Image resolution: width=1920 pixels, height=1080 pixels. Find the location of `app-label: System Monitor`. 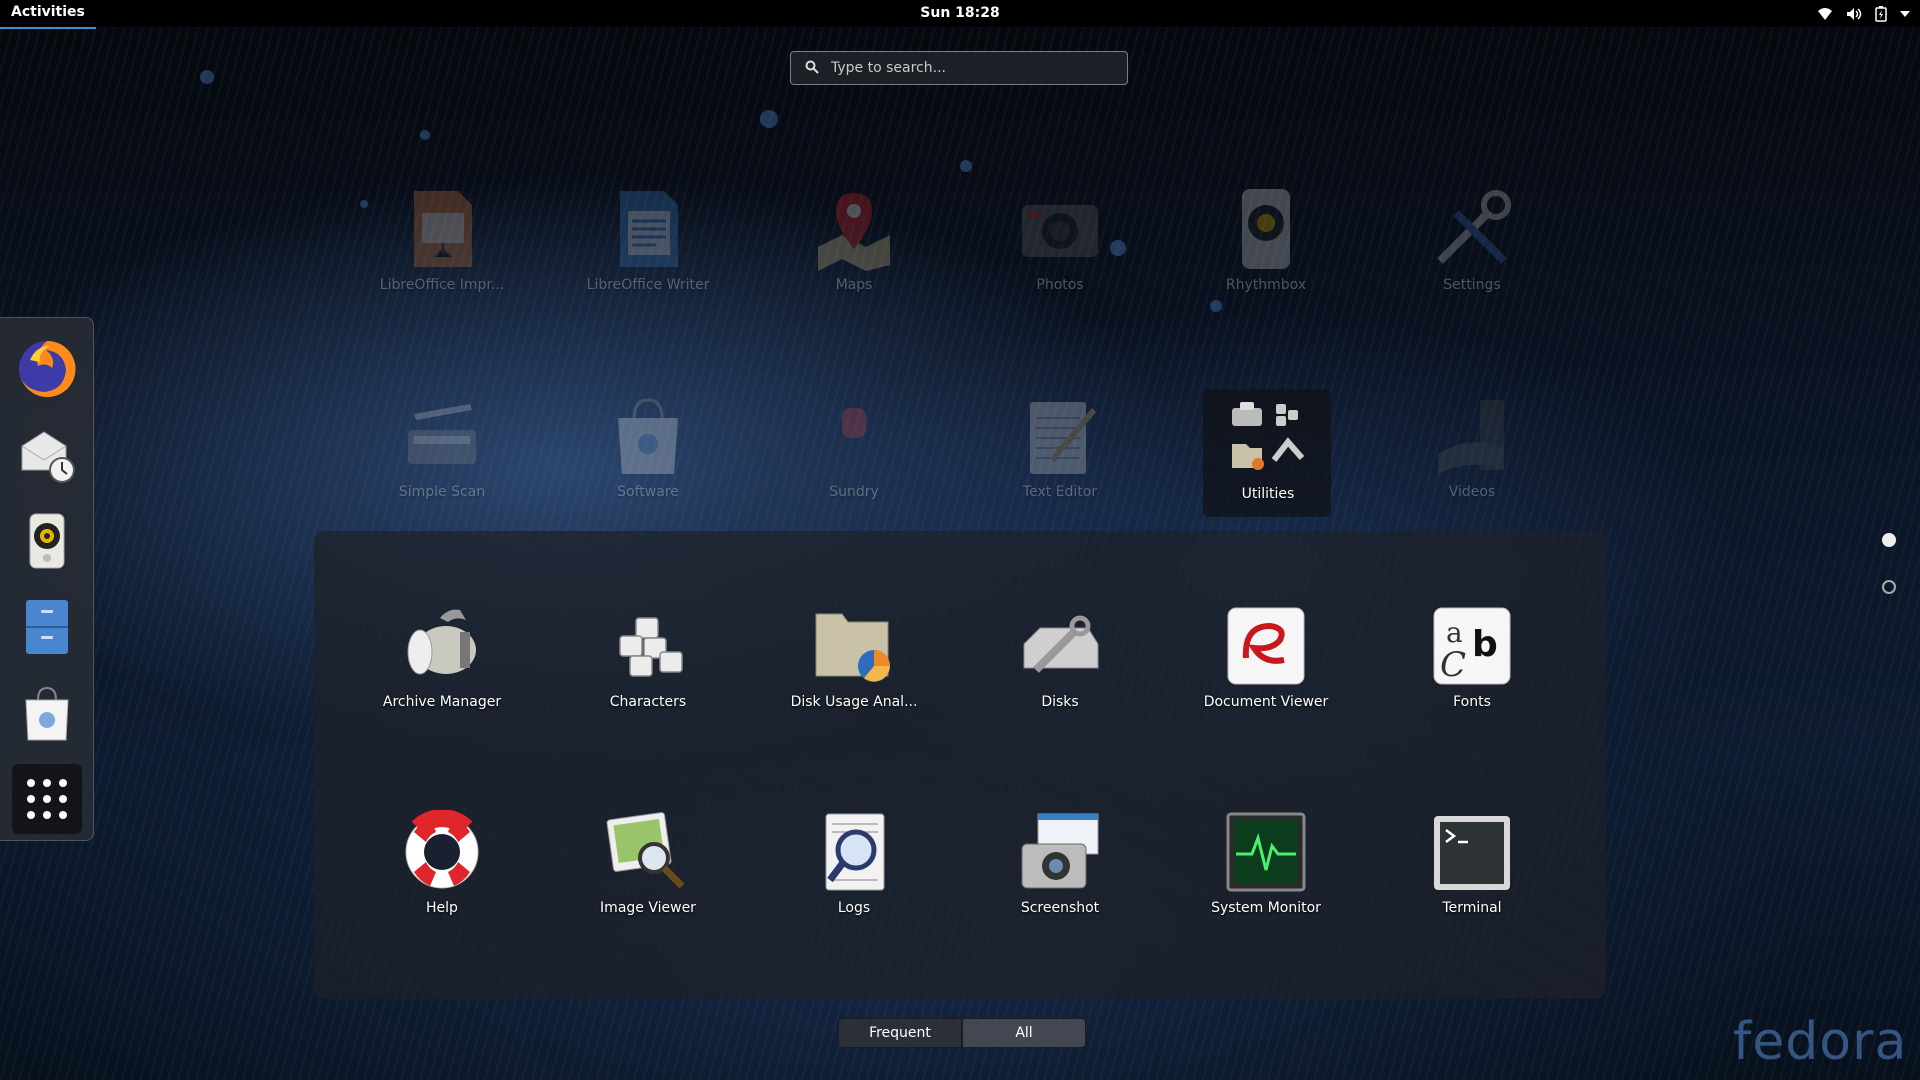

app-label: System Monitor is located at coordinates (1266, 908).